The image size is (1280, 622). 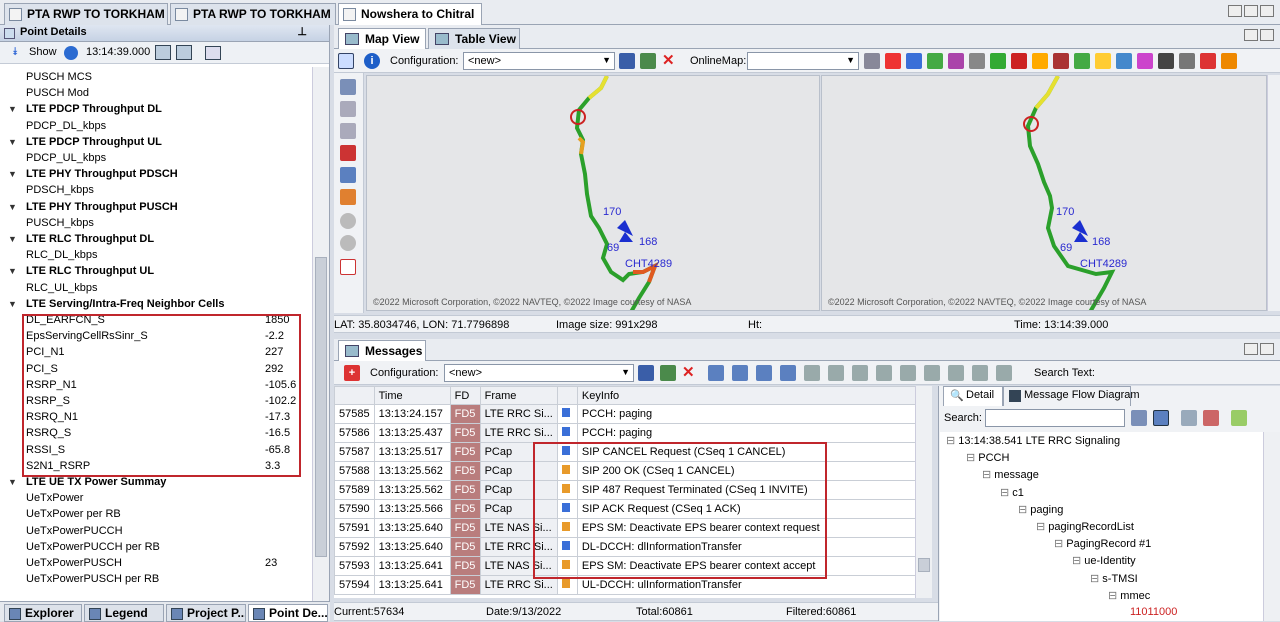 I want to click on route-tool-icon, so click(x=348, y=197).